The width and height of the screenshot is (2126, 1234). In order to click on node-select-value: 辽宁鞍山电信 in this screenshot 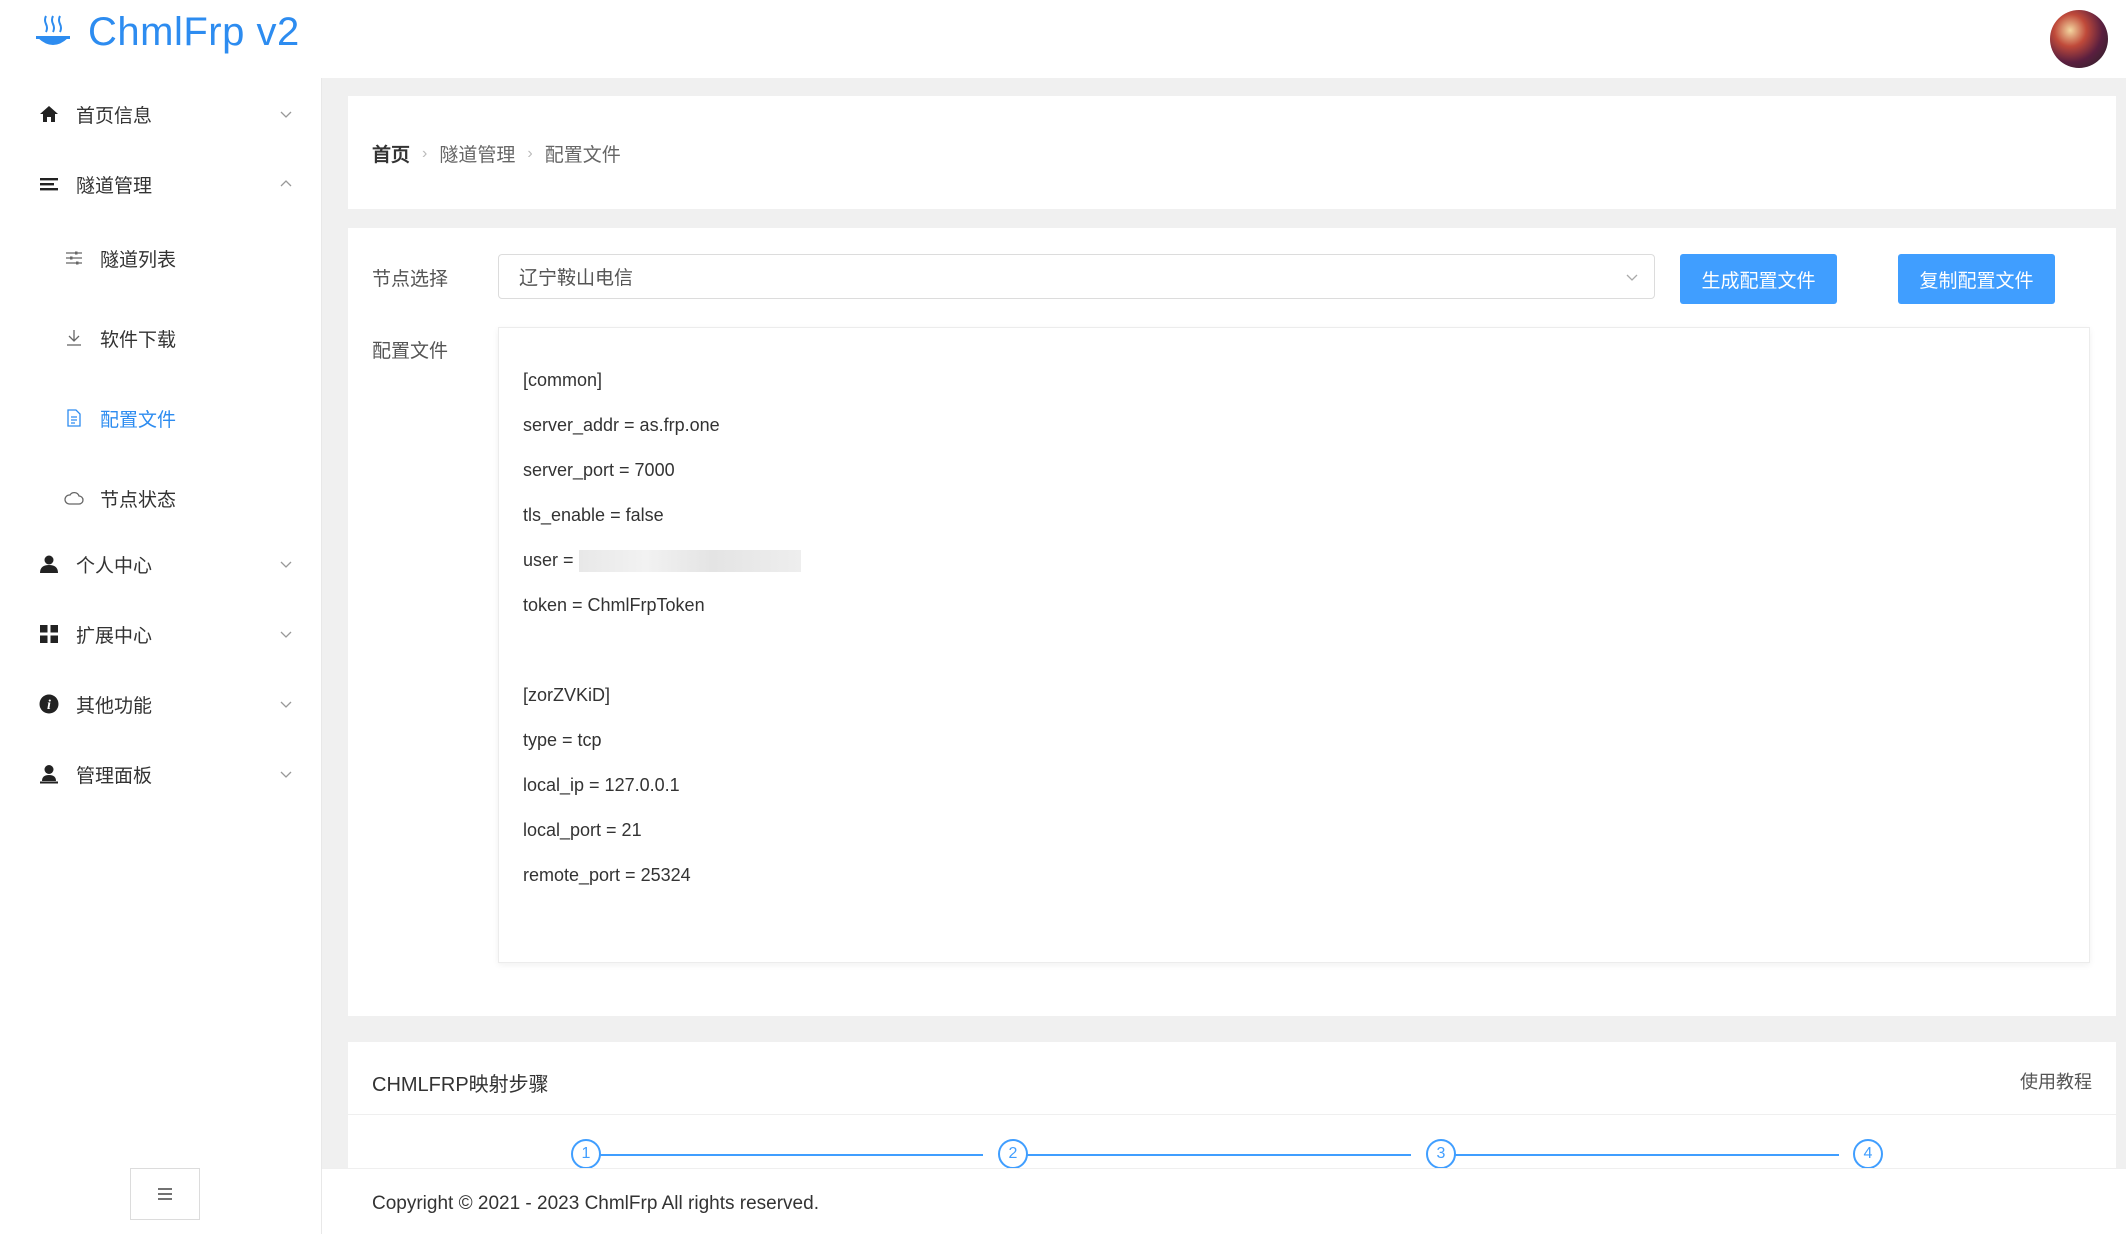, I will do `click(576, 278)`.